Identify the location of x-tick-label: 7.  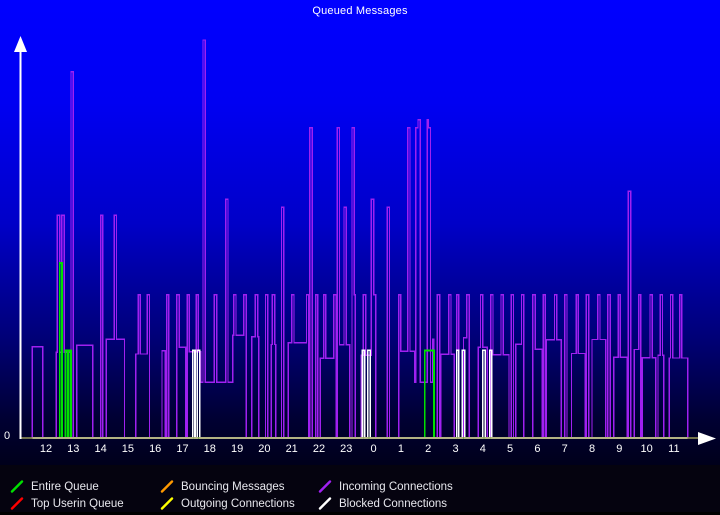
(564, 449).